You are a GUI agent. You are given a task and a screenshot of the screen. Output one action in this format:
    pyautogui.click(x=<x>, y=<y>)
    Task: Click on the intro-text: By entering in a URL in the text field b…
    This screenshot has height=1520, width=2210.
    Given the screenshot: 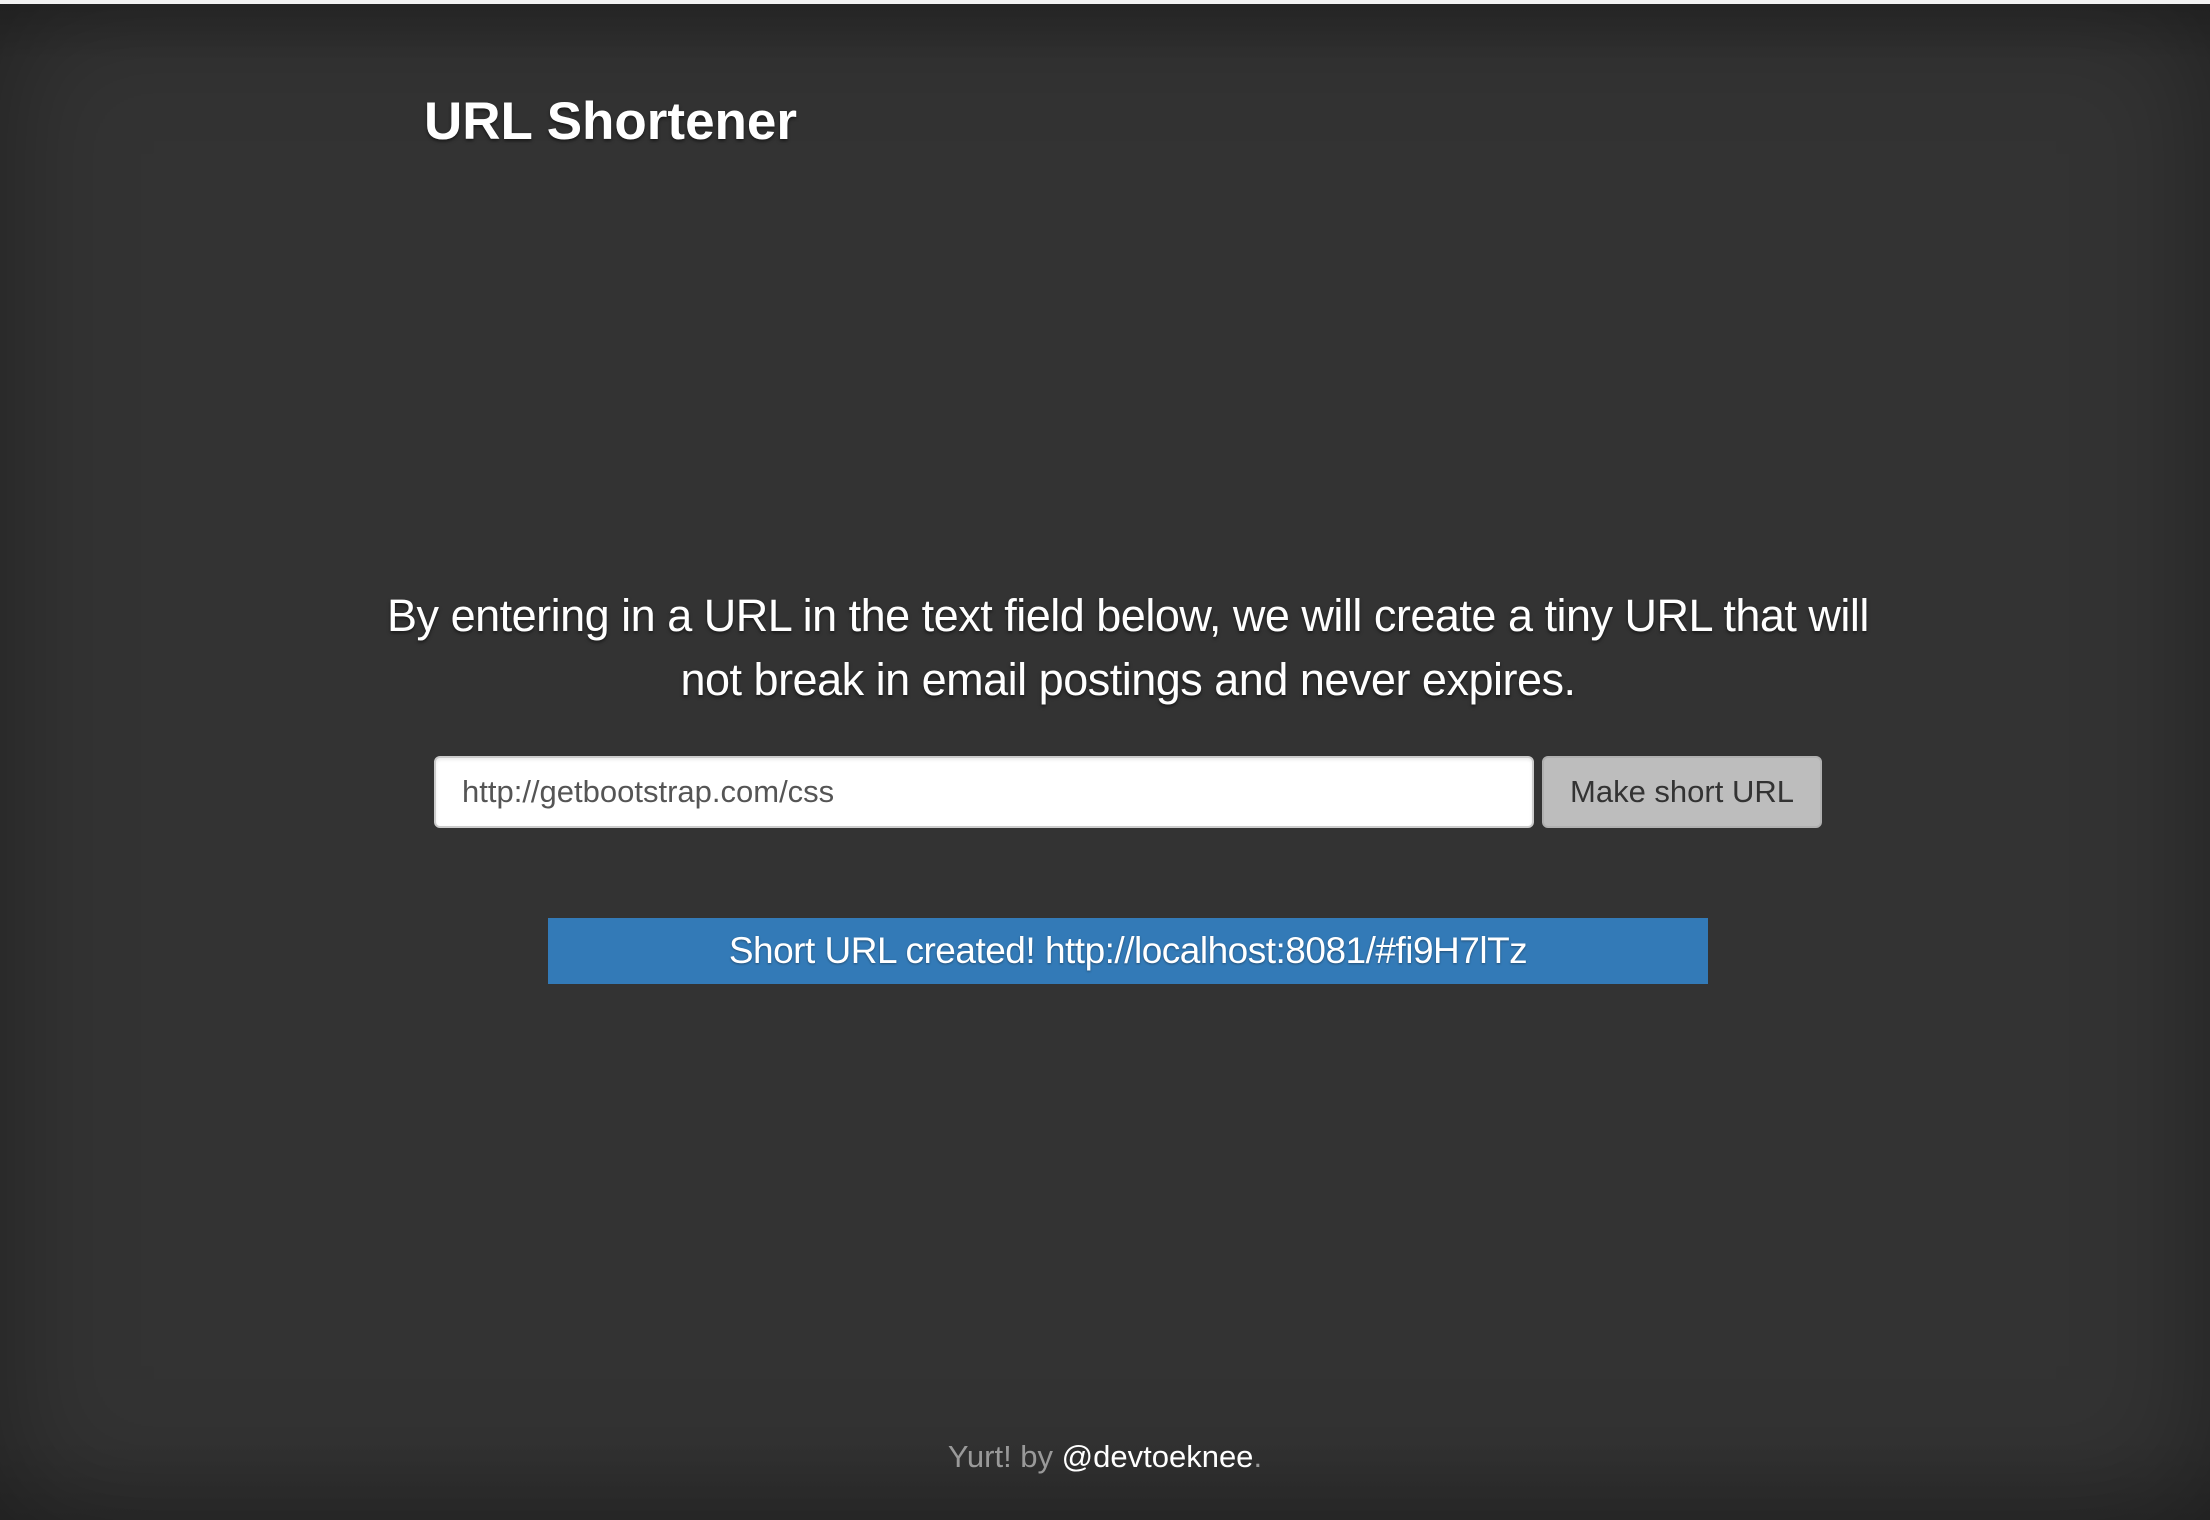 What is the action you would take?
    pyautogui.click(x=1128, y=647)
    